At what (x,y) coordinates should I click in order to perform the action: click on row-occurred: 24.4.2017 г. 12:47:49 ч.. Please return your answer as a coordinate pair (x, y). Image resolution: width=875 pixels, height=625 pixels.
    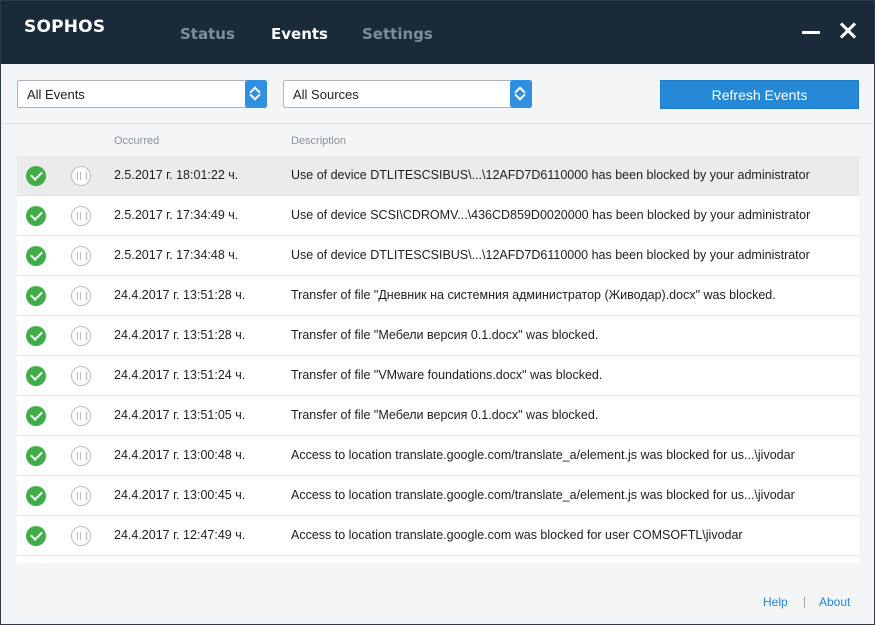
    Looking at the image, I should click on (180, 535).